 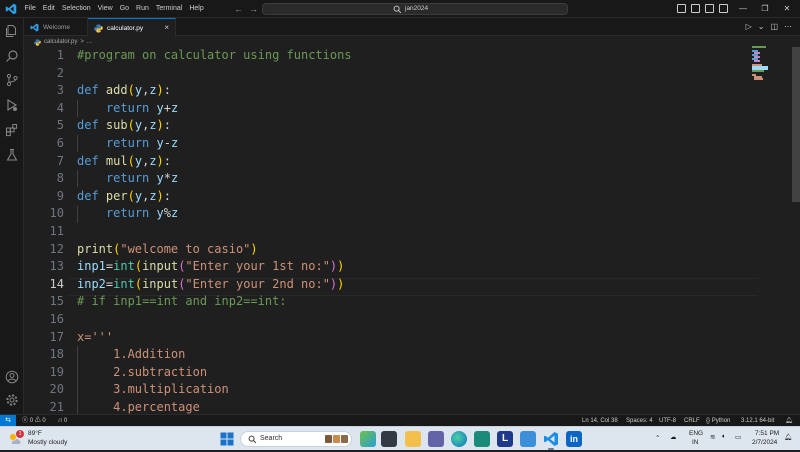 I want to click on line-number: 12, so click(x=56, y=248).